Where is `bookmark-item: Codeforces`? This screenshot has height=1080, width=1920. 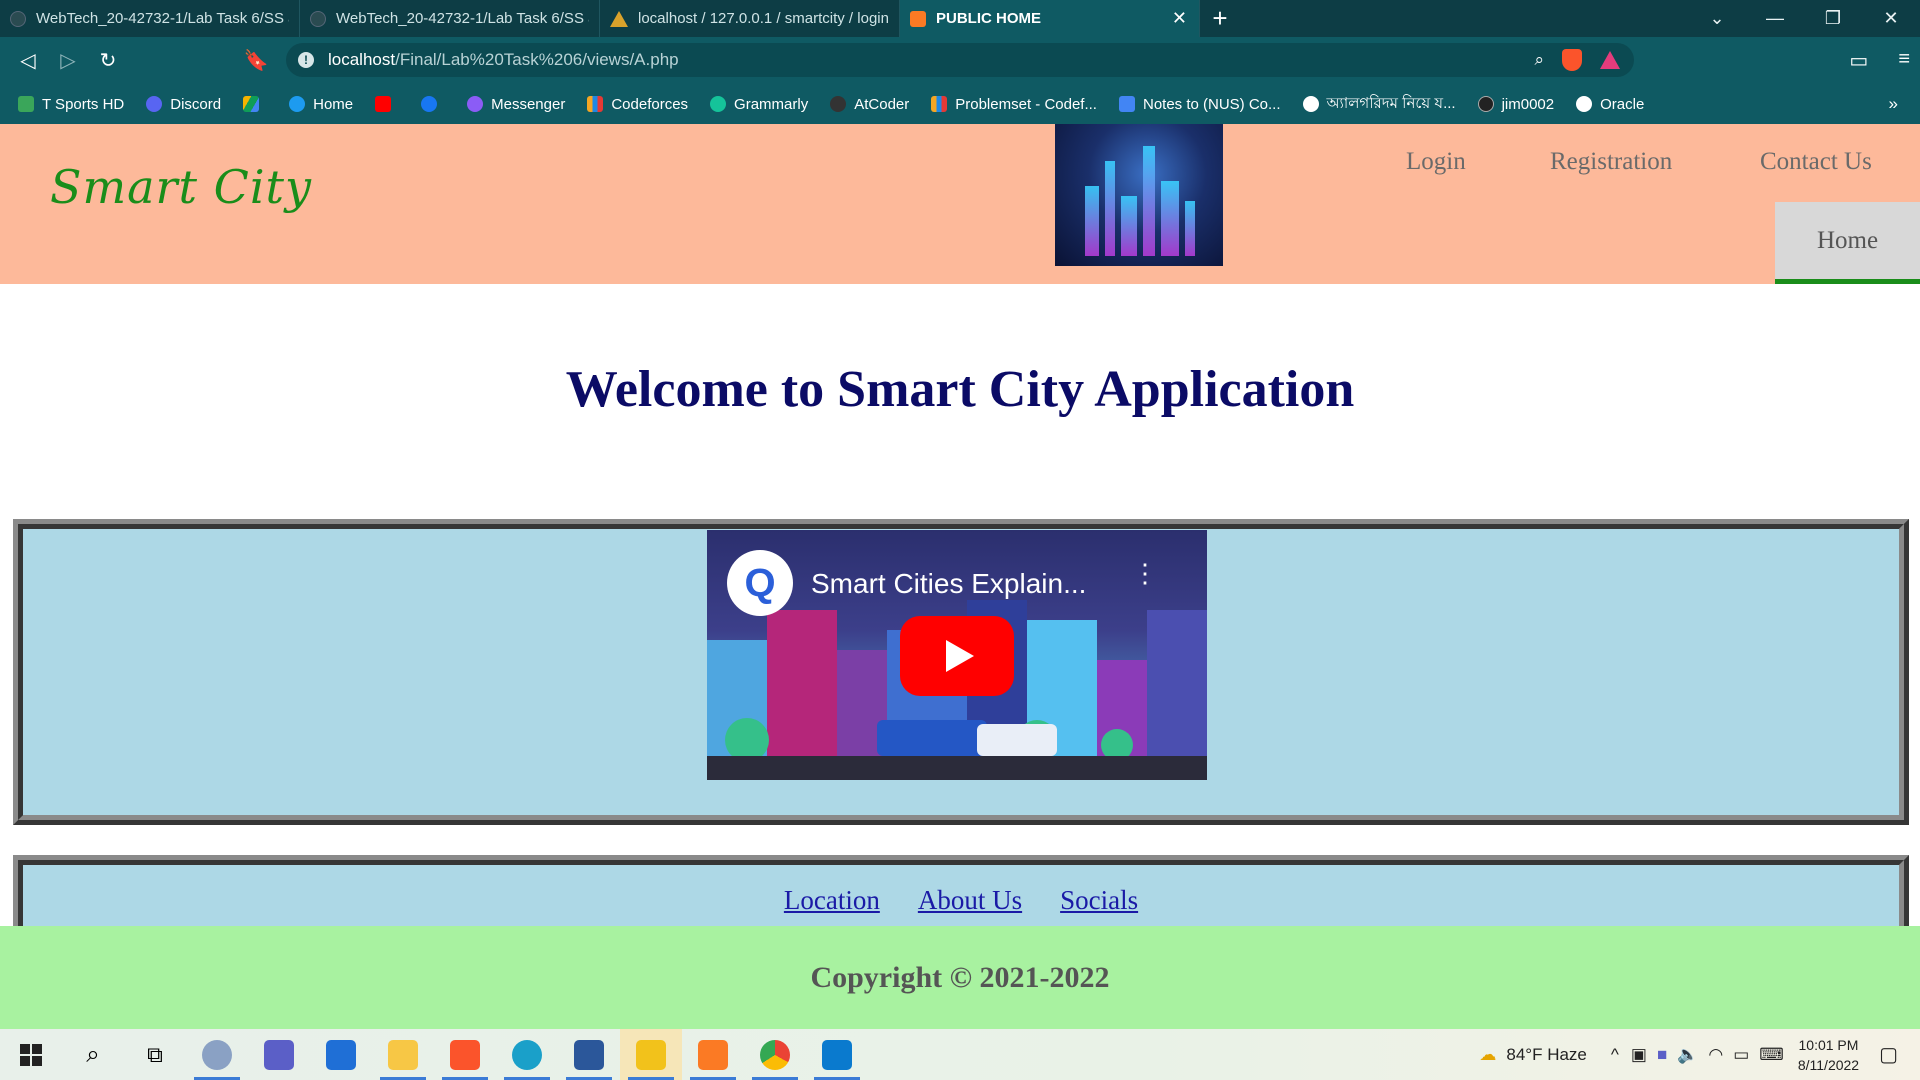
bookmark-item: Codeforces is located at coordinates (637, 104).